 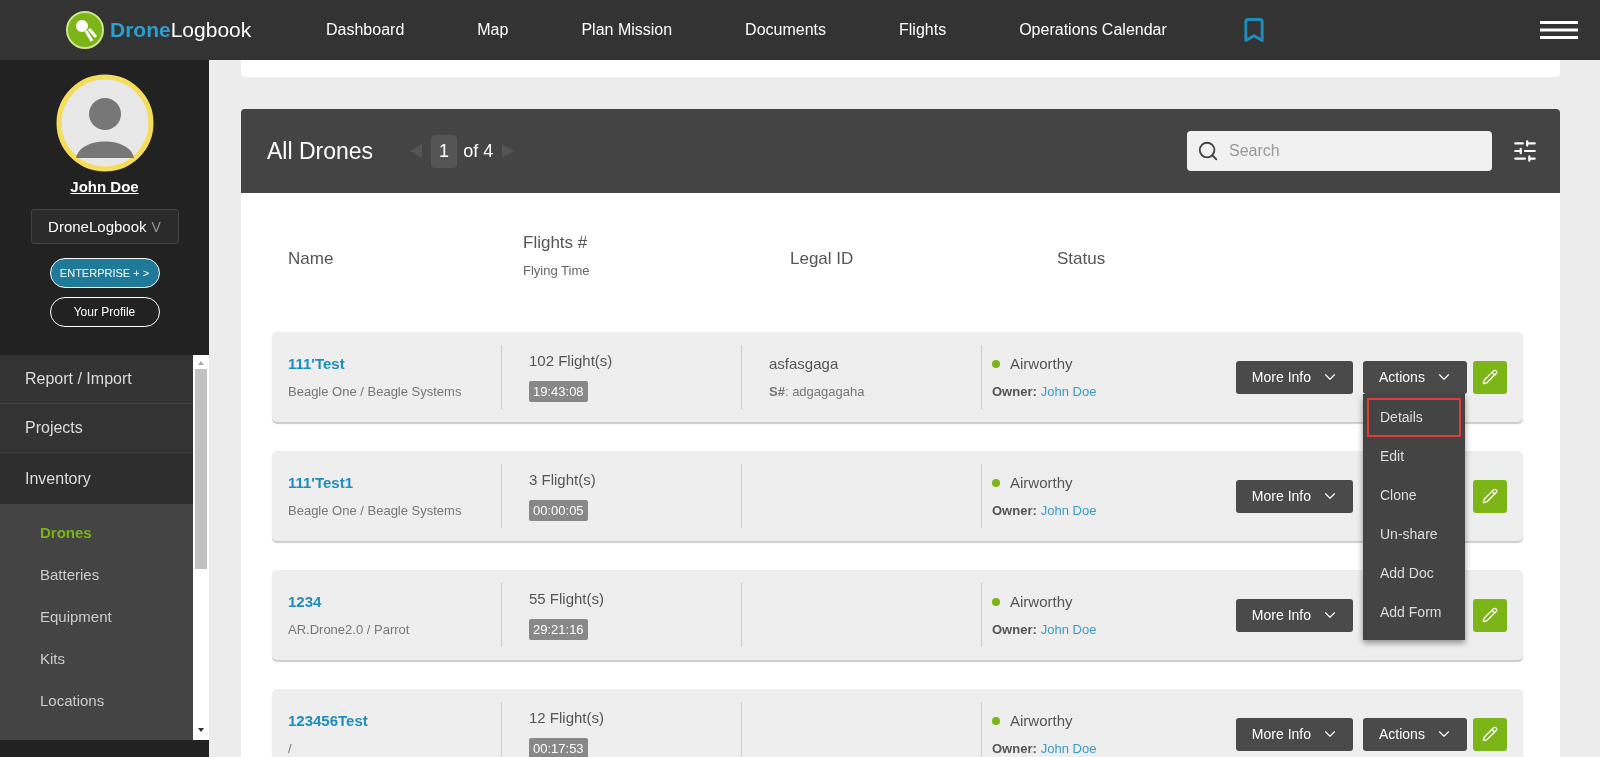 I want to click on logo-icon, so click(x=85, y=30).